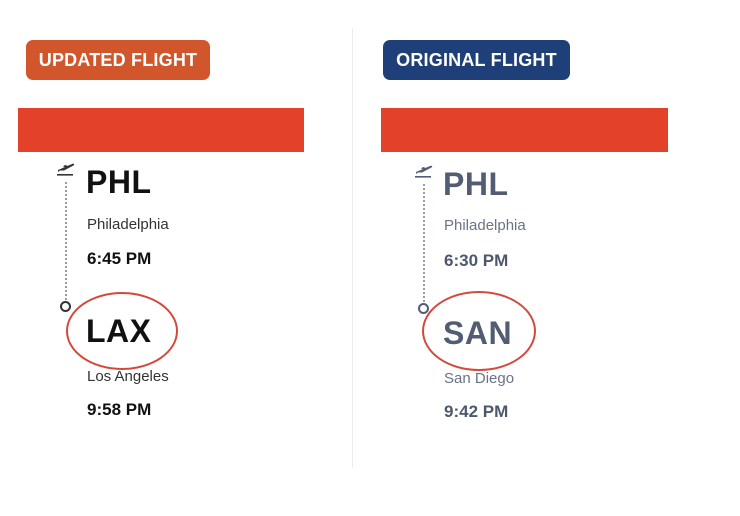 This screenshot has width=740, height=516. What do you see at coordinates (476, 60) in the screenshot?
I see `original-flight-badge: ORIGINAL FLIGHT` at bounding box center [476, 60].